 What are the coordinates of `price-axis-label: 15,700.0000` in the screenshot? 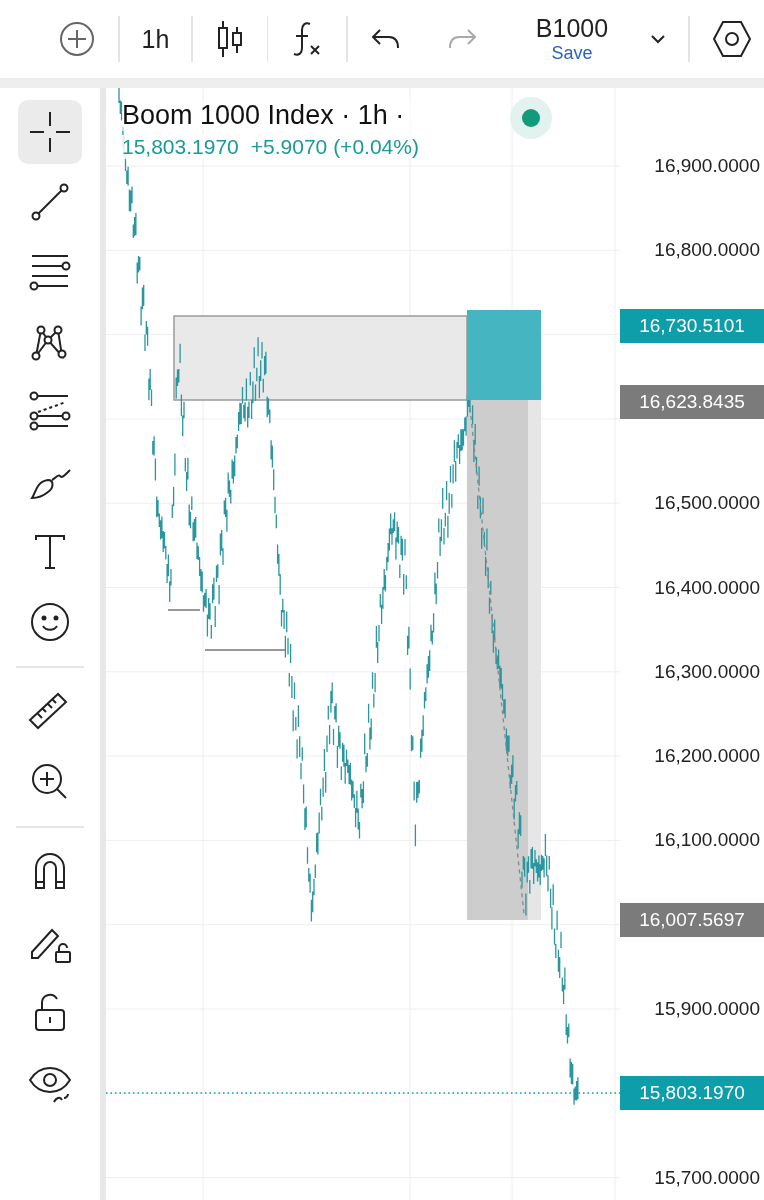 It's located at (707, 1177).